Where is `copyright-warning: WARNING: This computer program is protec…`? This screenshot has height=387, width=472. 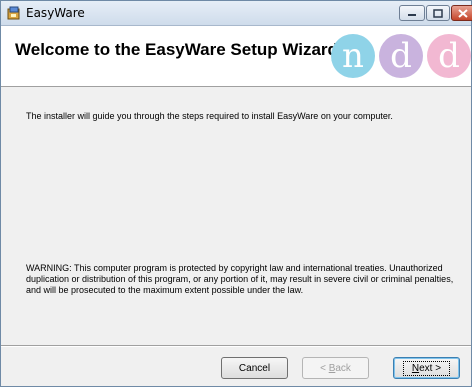
copyright-warning: WARNING: This computer program is protec… is located at coordinates (240, 279).